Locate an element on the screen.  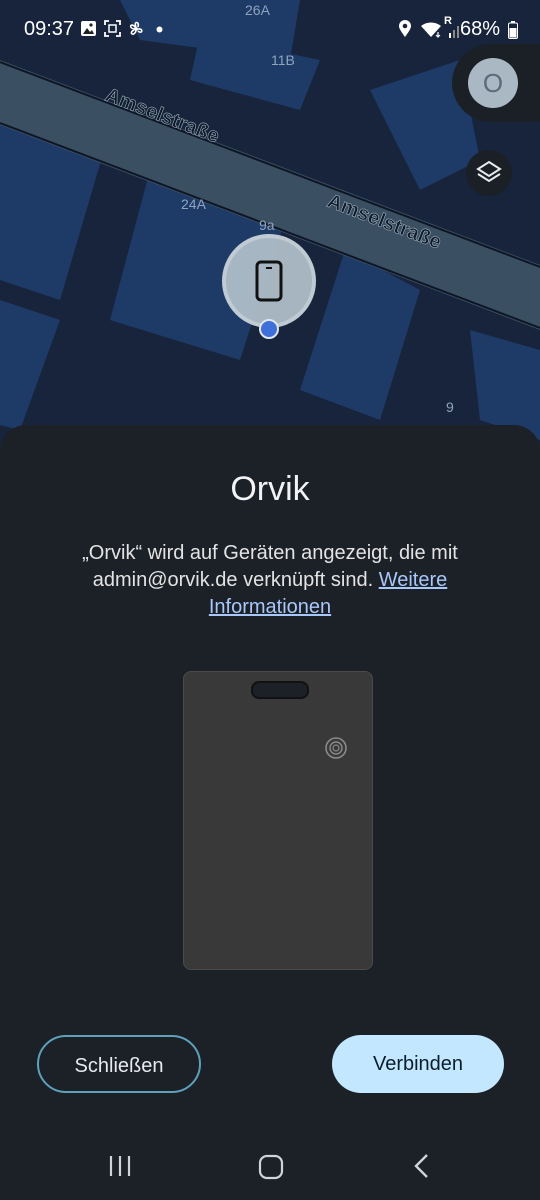
wifi-icon is located at coordinates (431, 30).